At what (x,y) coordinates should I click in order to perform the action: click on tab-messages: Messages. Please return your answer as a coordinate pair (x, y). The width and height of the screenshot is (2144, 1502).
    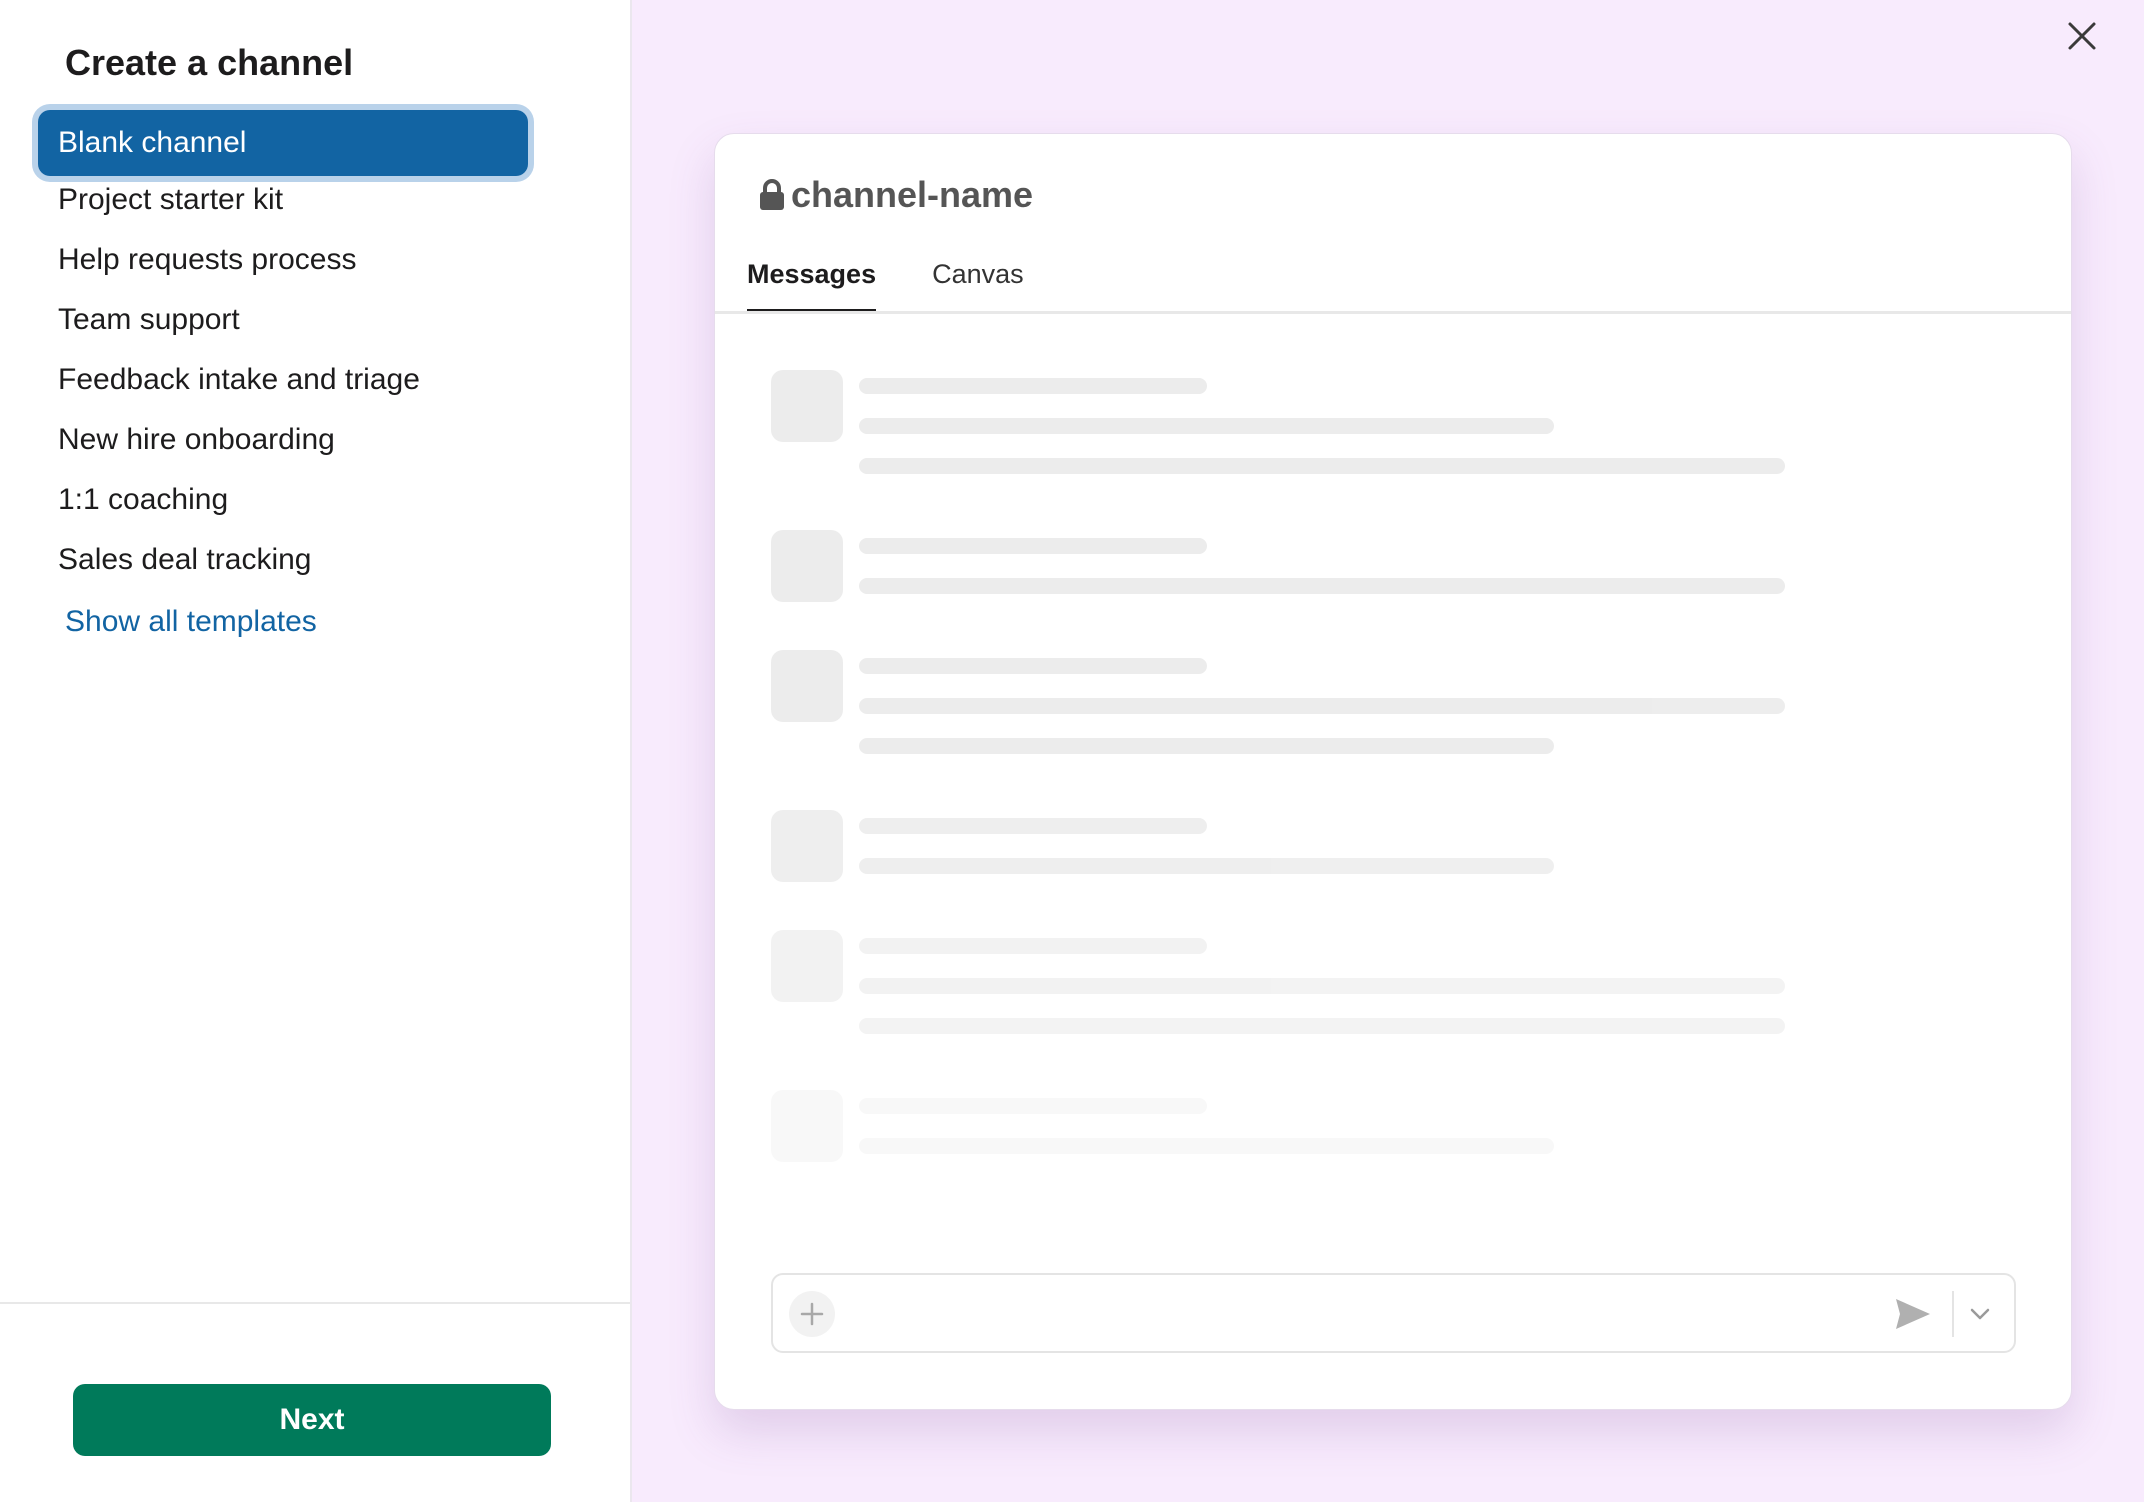
    Looking at the image, I should click on (812, 286).